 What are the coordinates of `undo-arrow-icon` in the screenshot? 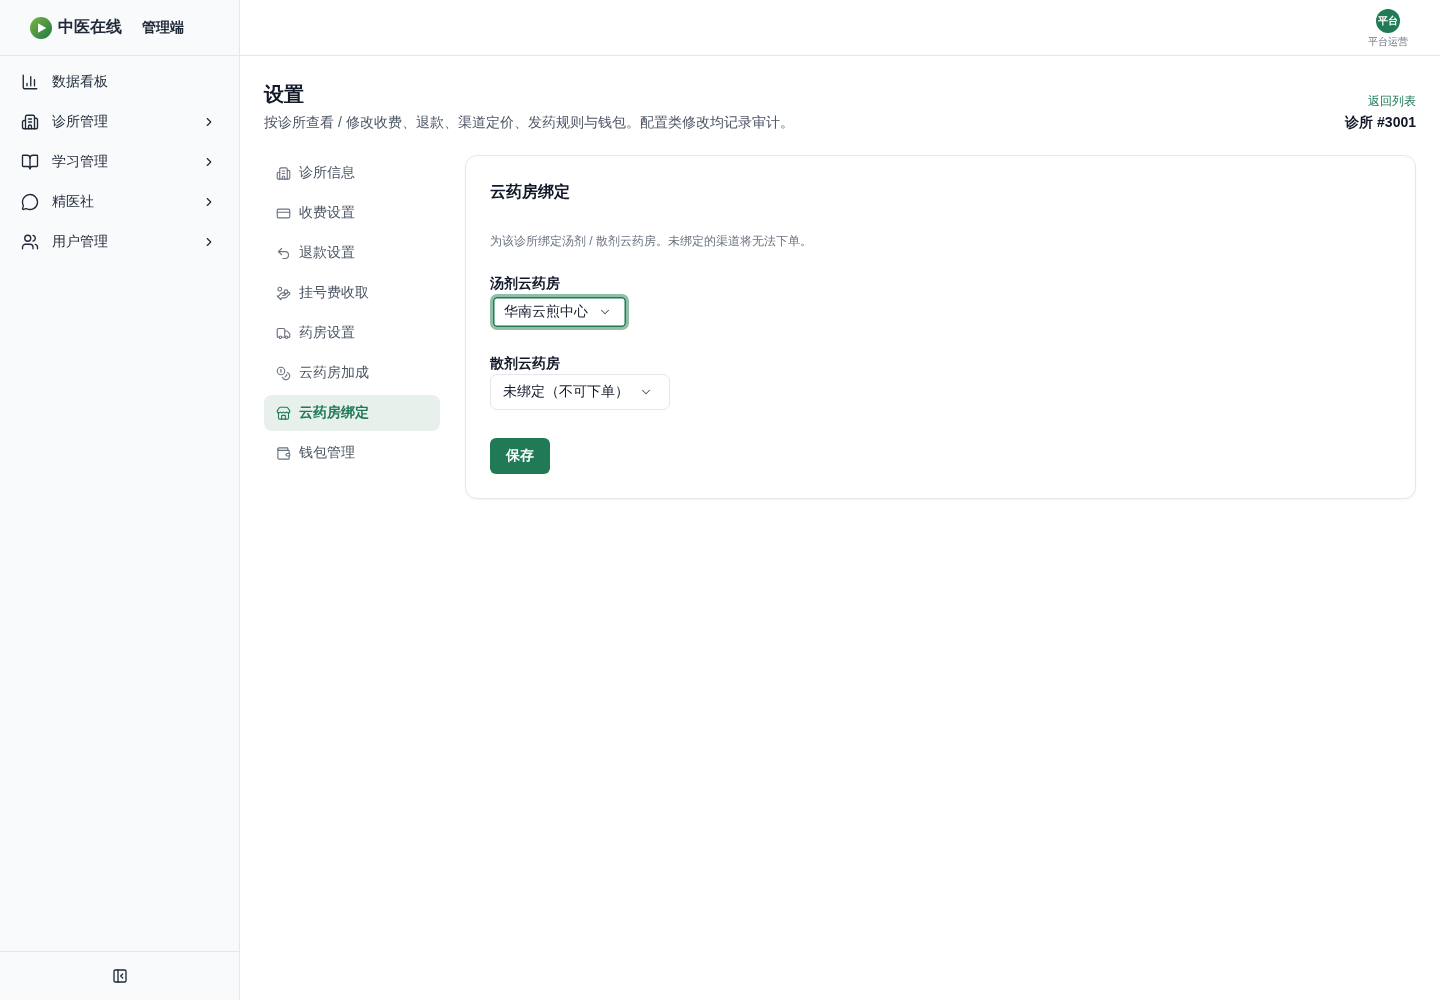 It's located at (283, 253).